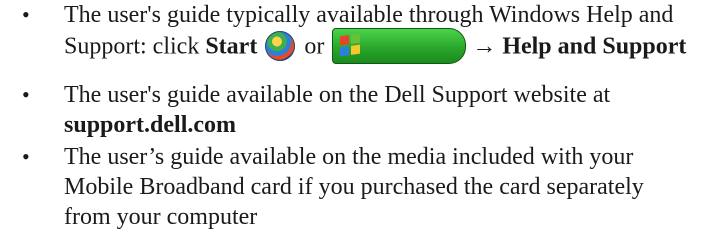  What do you see at coordinates (280, 46) in the screenshot?
I see `windows-vista-start-orb-icon` at bounding box center [280, 46].